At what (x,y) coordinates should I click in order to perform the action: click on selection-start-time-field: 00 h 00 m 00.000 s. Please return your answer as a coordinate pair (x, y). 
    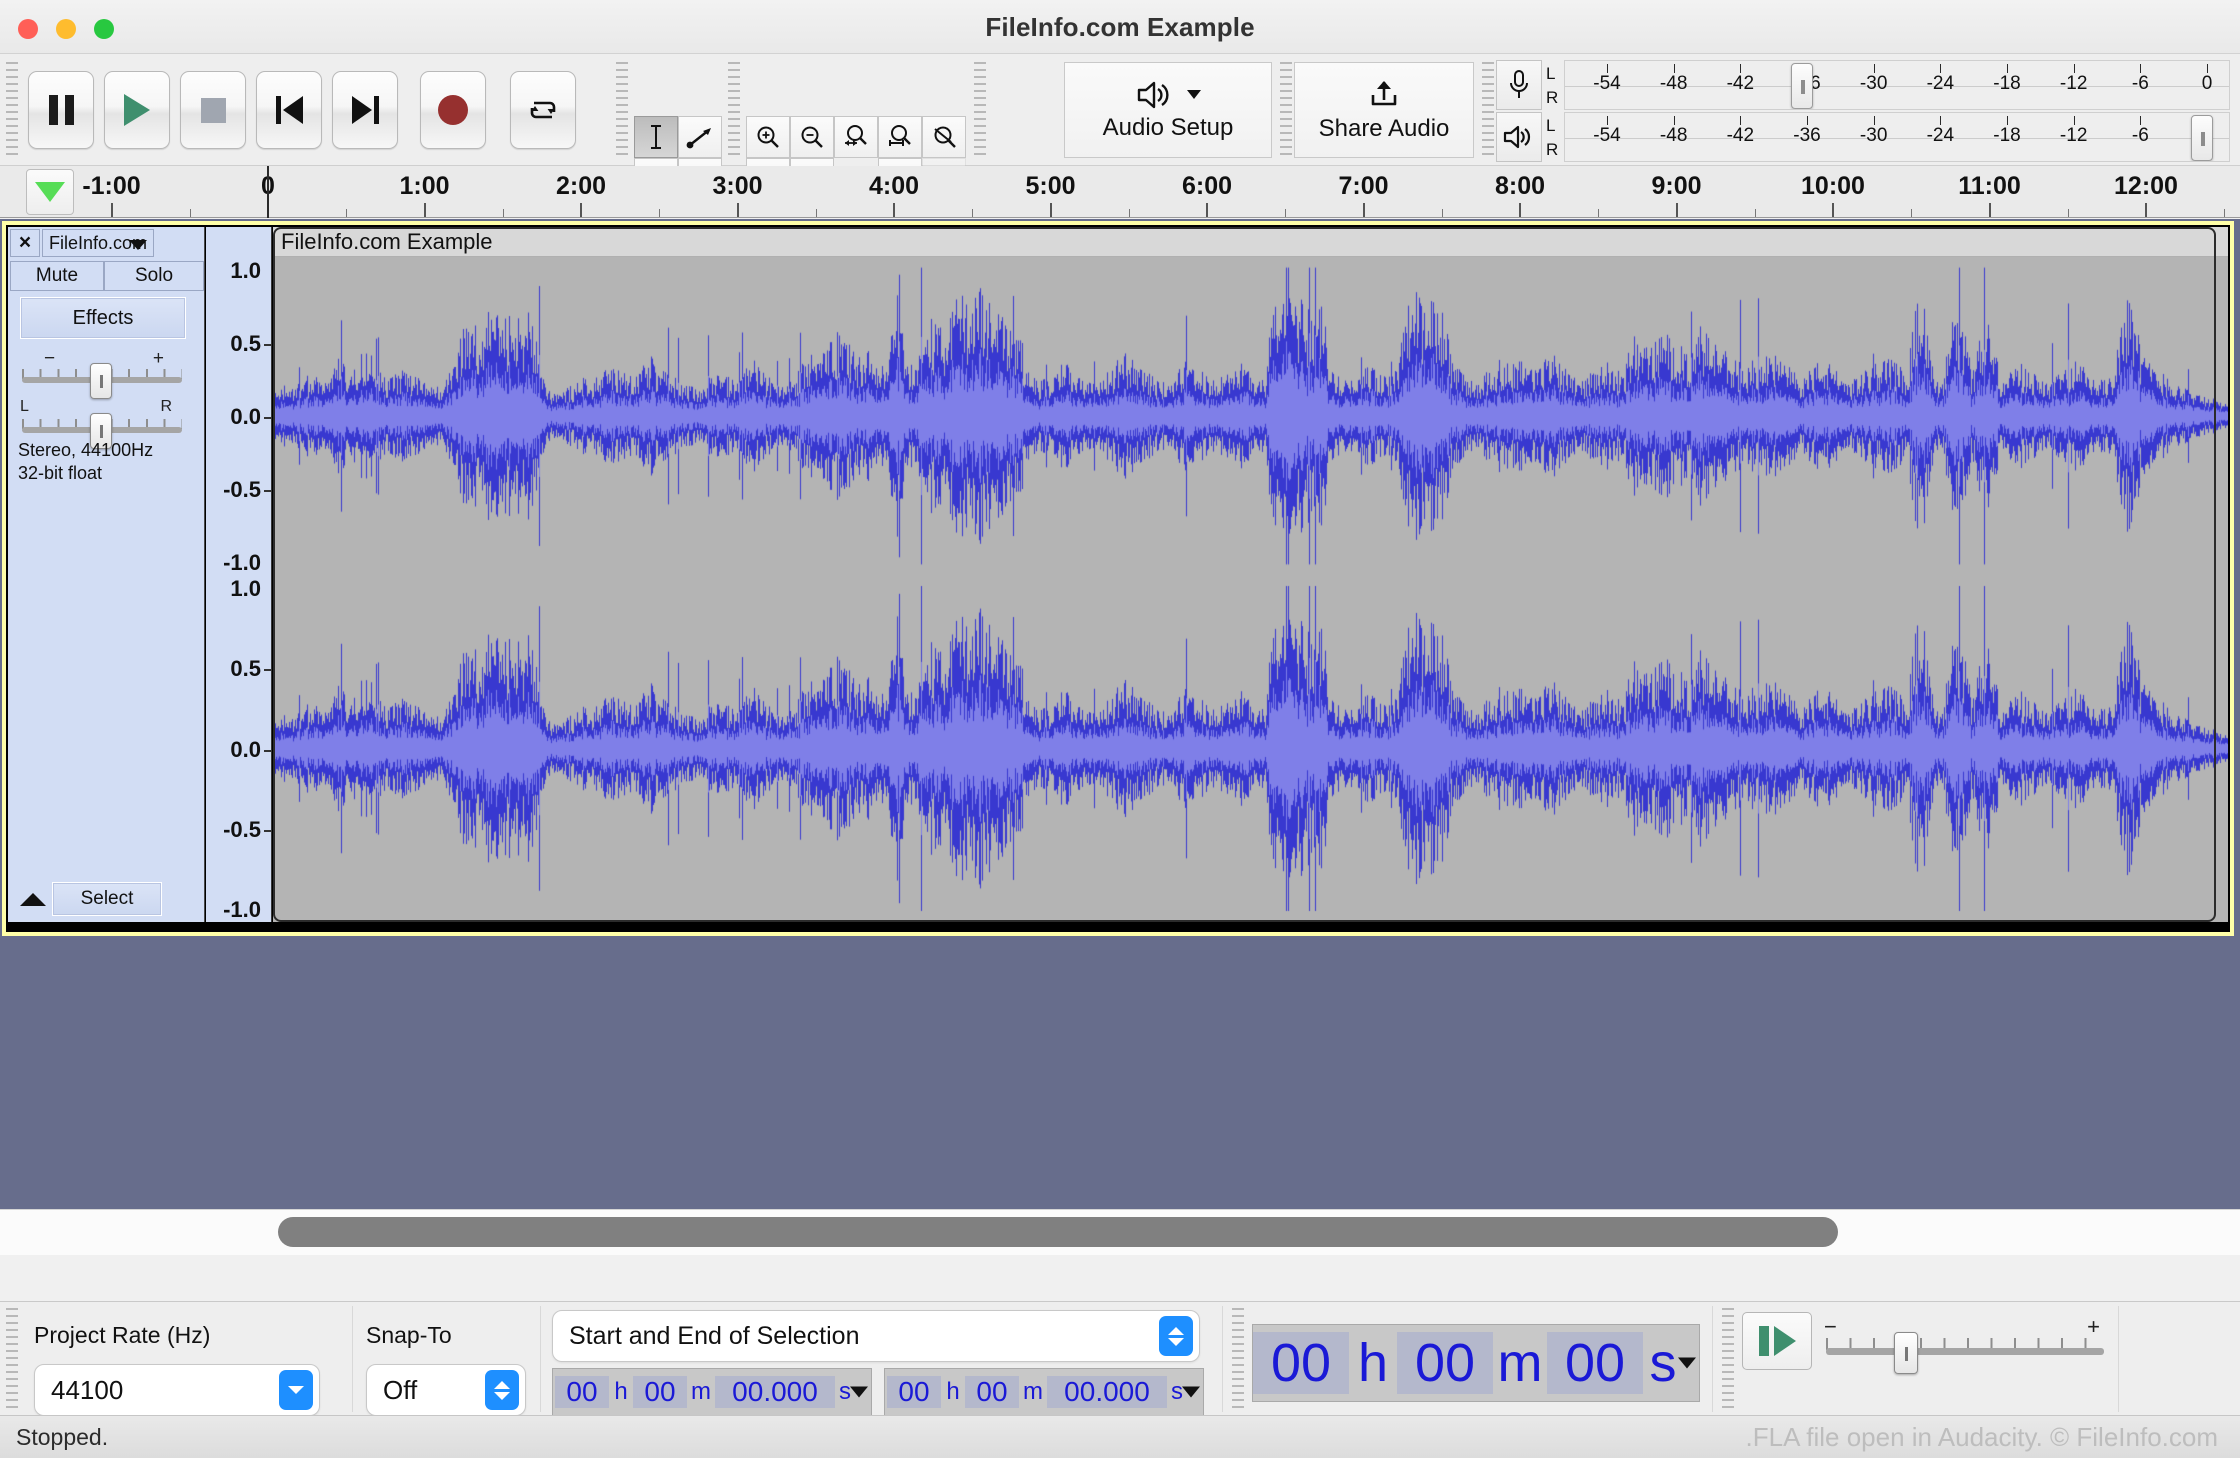
    Looking at the image, I should click on (712, 1392).